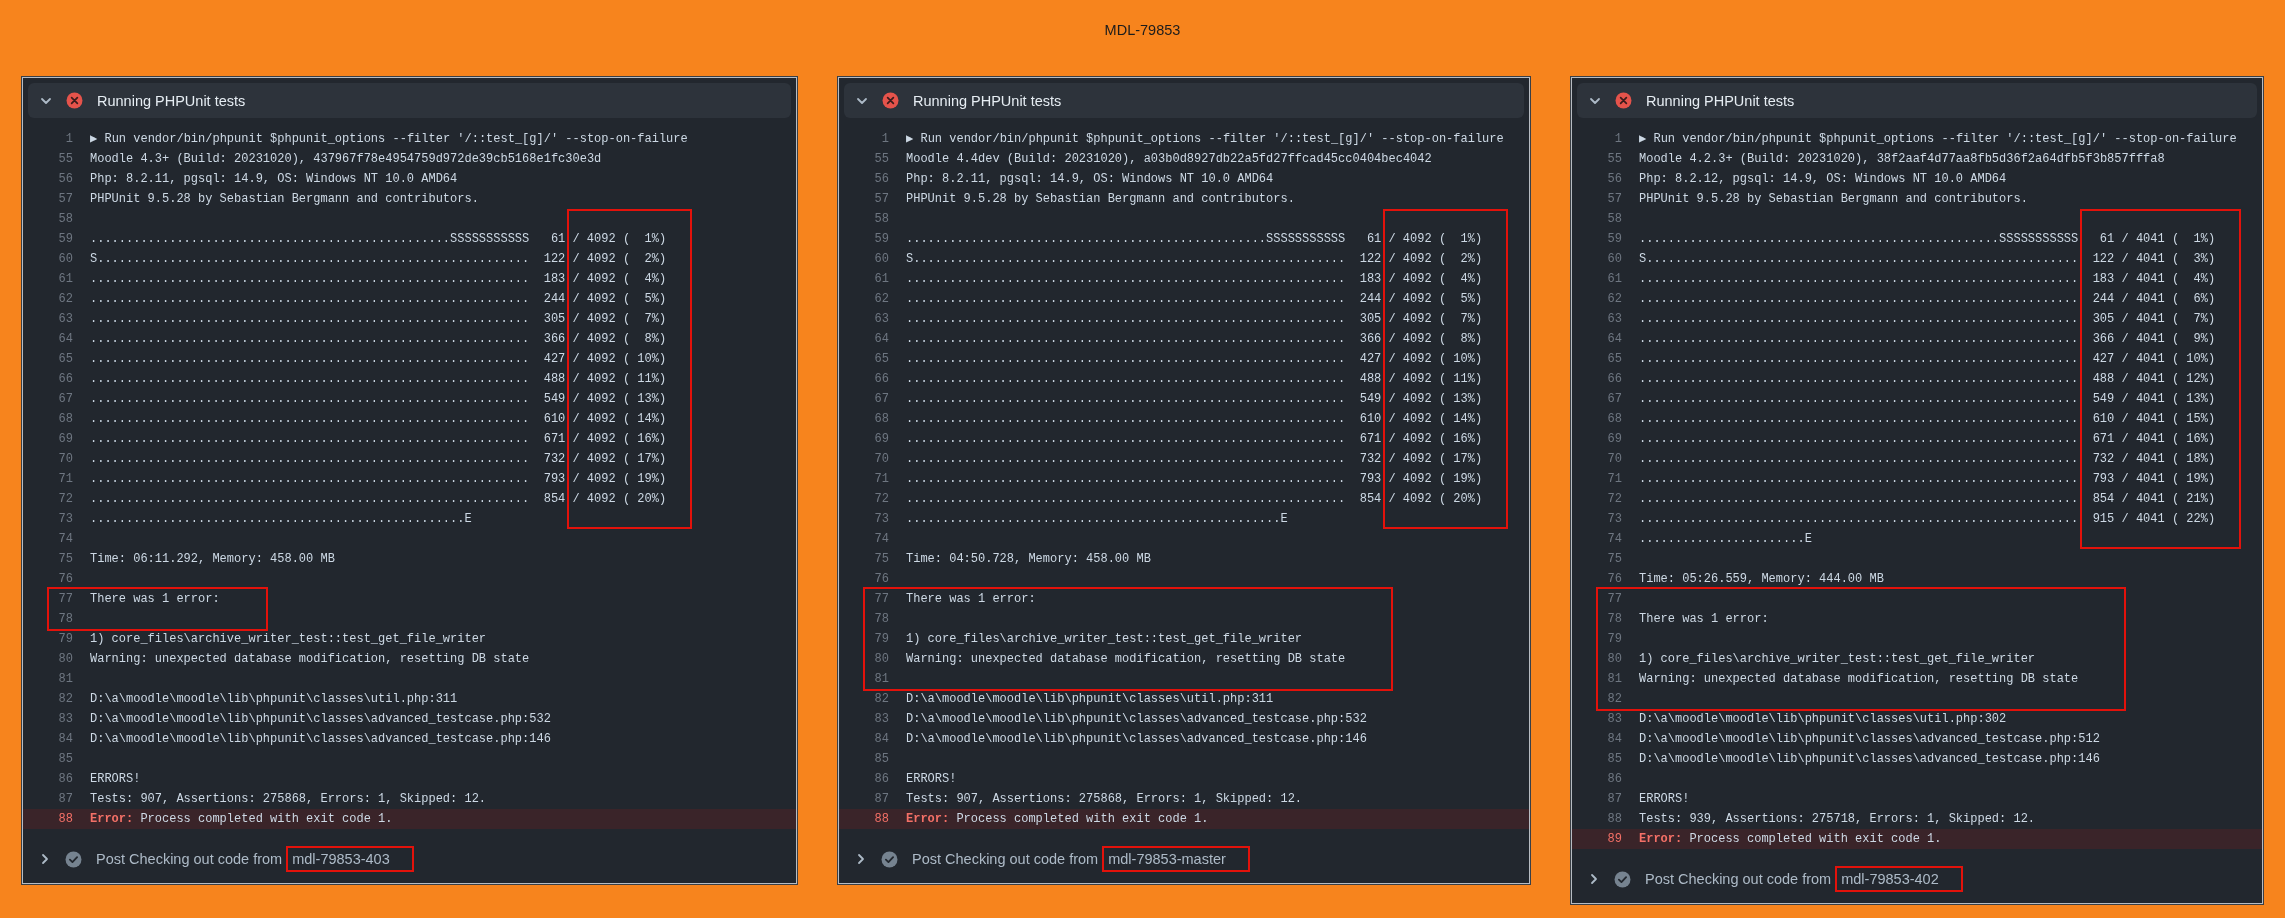 The height and width of the screenshot is (918, 2285). What do you see at coordinates (328, 299) in the screenshot?
I see `log-line: ............................................................. 244` at bounding box center [328, 299].